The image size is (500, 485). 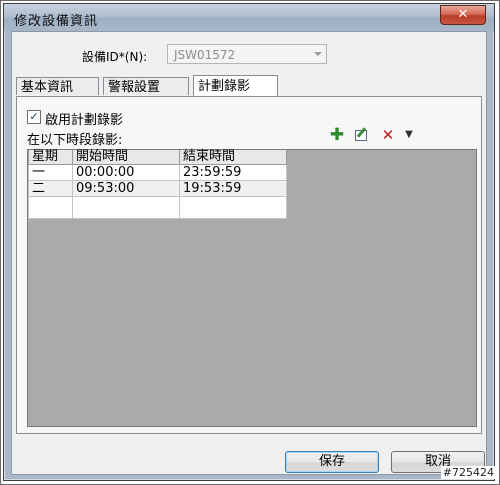 I want to click on start-time-cell: 09:53:00, so click(x=126, y=188).